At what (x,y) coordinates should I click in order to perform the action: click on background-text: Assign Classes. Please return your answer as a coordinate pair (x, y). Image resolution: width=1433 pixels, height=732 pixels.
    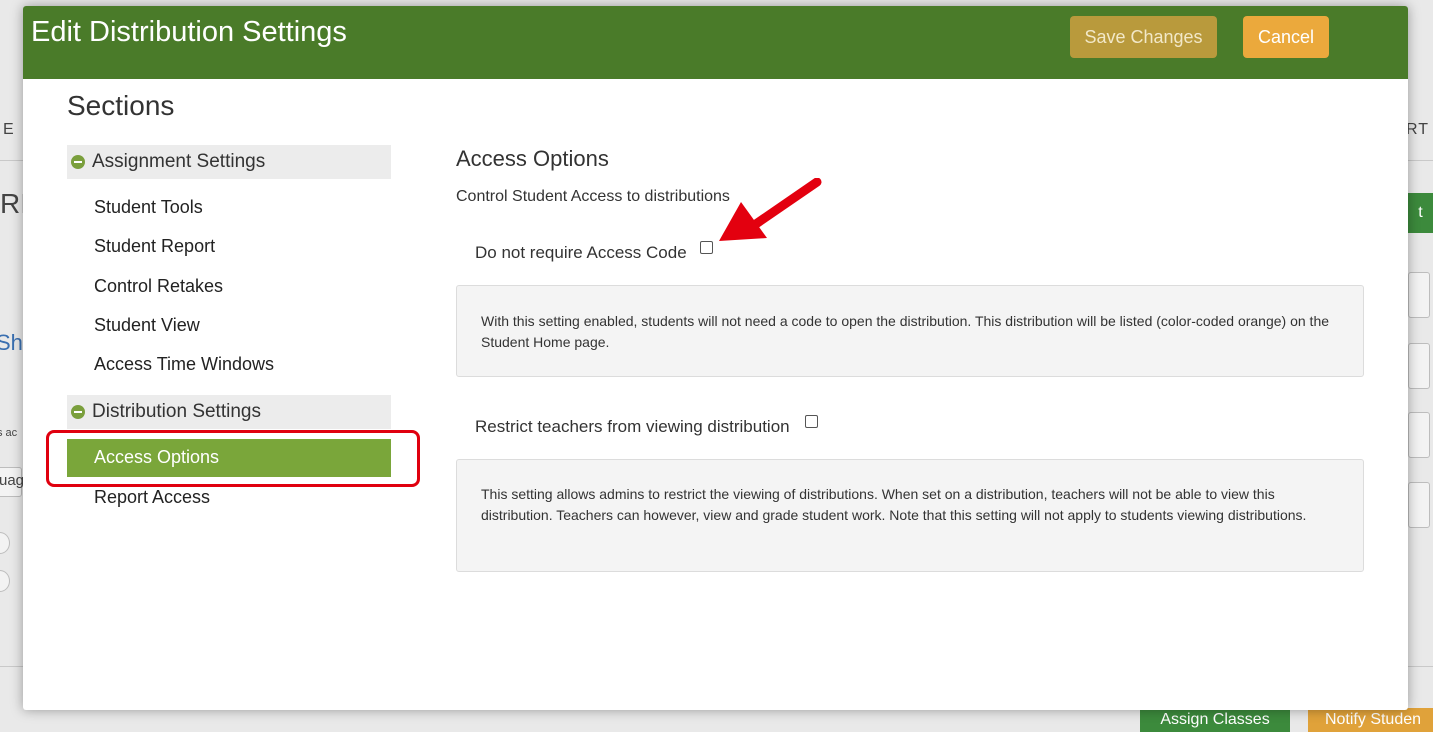
    Looking at the image, I should click on (1215, 719).